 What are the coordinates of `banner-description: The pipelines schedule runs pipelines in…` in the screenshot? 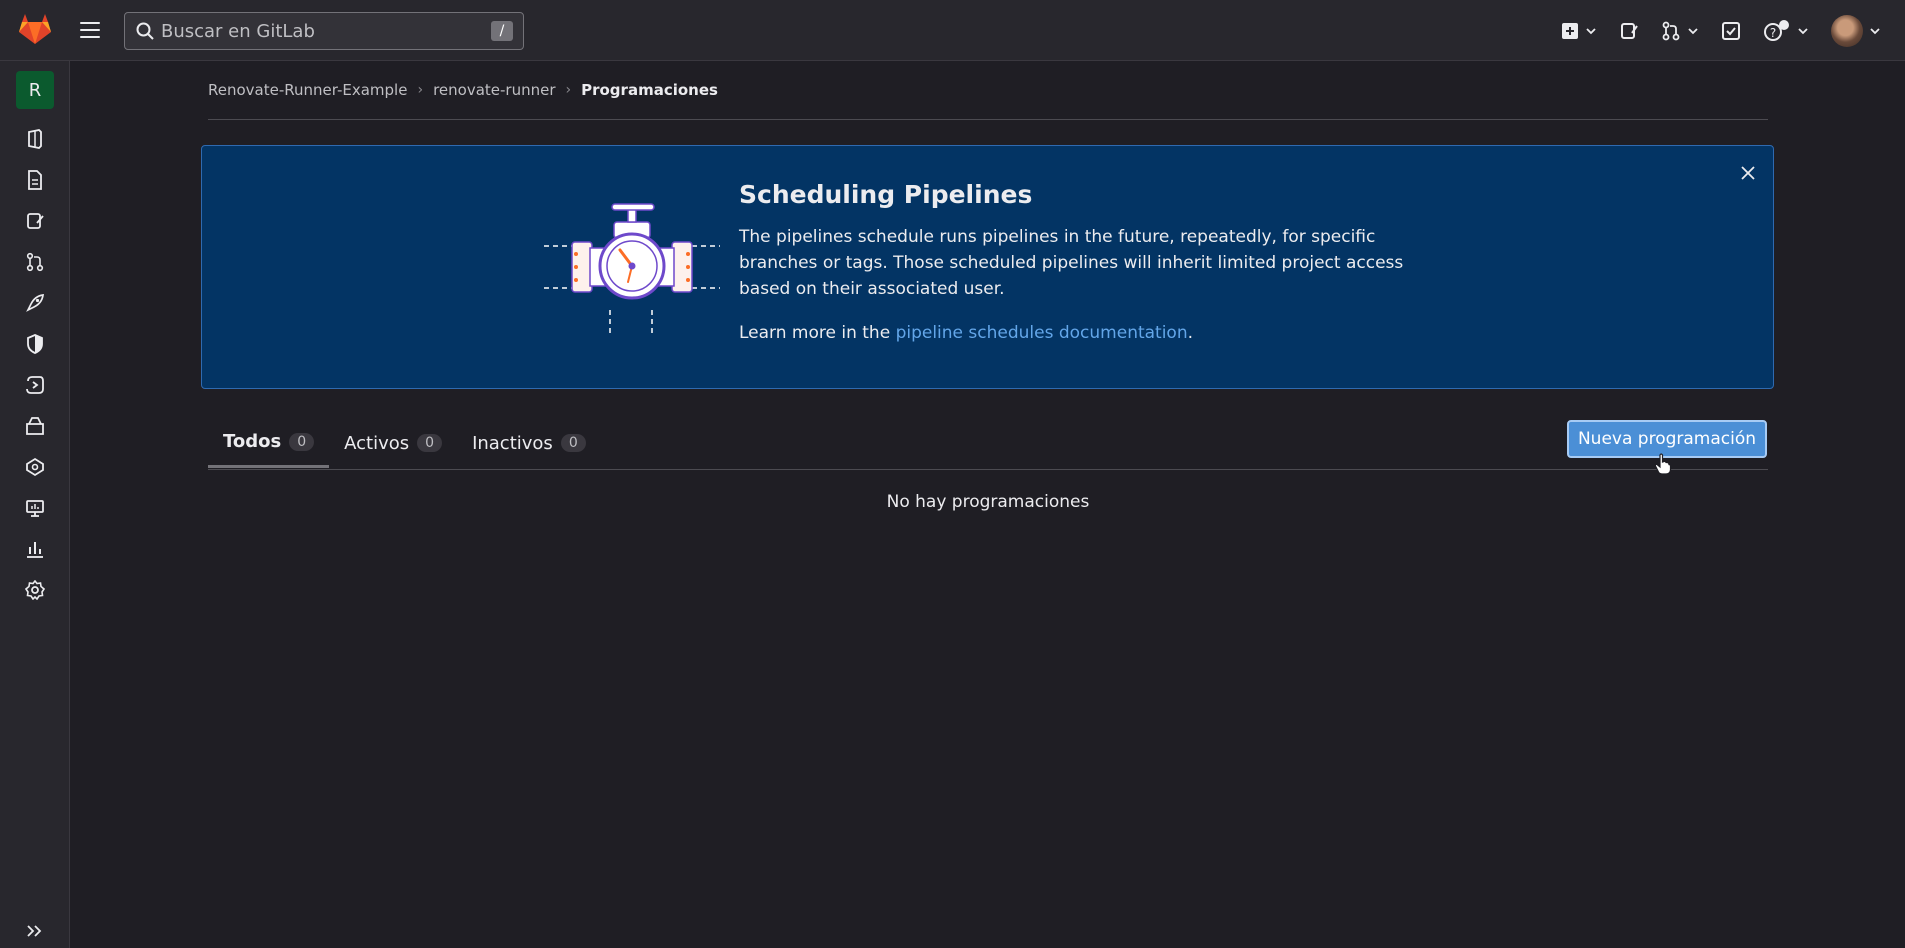 It's located at (1071, 263).